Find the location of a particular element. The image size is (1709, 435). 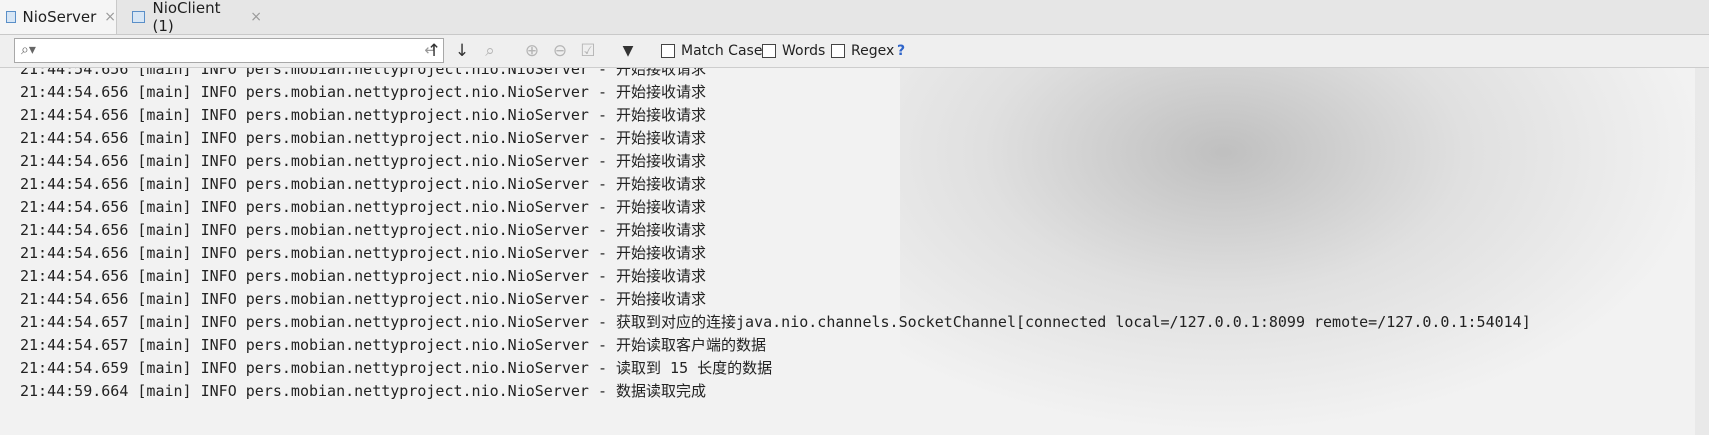

vertical-scrollbar is located at coordinates (1702, 251).